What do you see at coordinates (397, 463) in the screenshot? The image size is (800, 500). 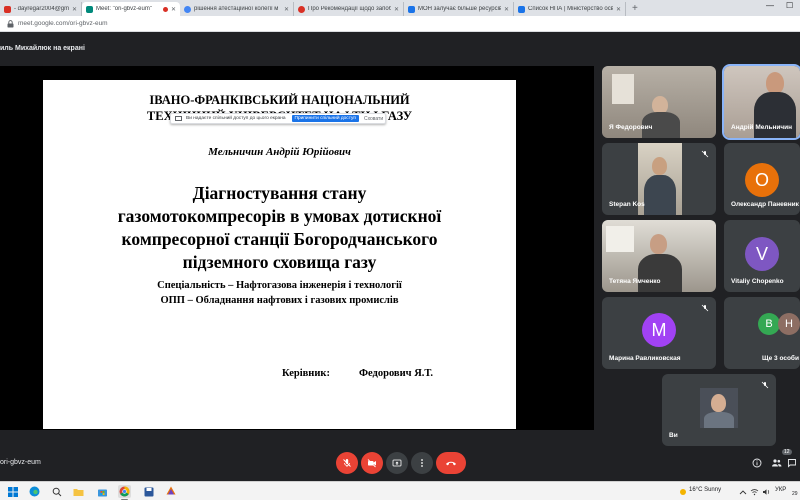 I see `present-screen-button` at bounding box center [397, 463].